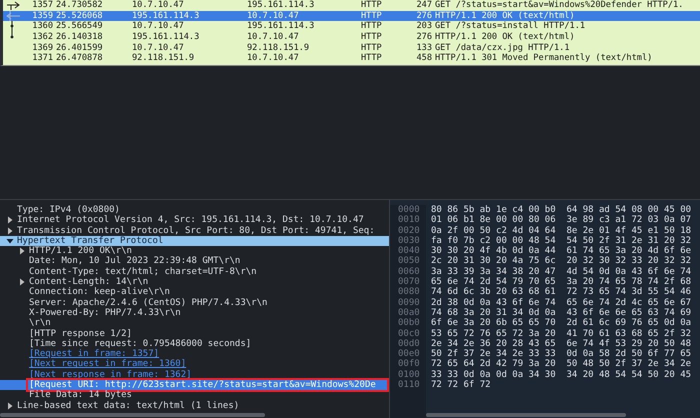  Describe the element at coordinates (409, 313) in the screenshot. I see `hex-offset: 00a0` at that location.